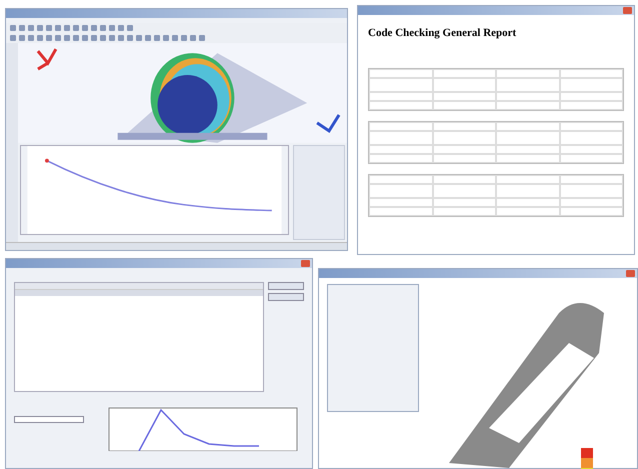  Describe the element at coordinates (587, 458) in the screenshot. I see `color-legend-drawing` at that location.